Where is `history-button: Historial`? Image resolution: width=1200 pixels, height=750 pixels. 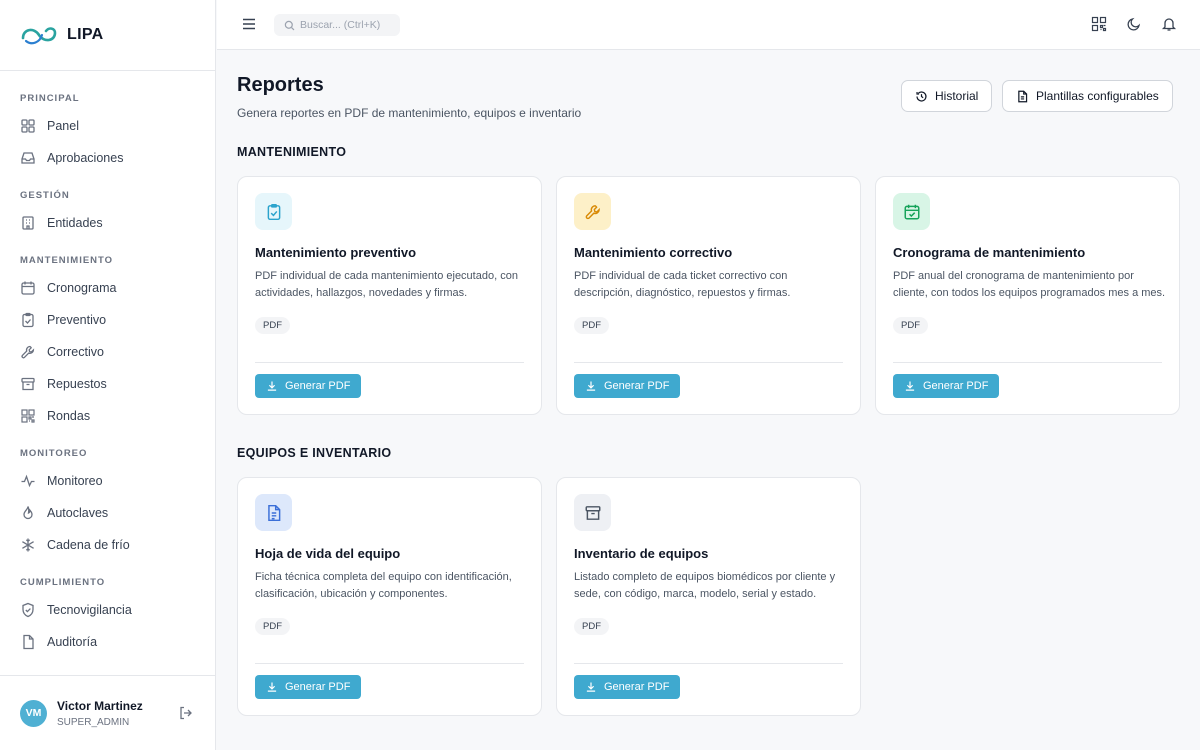 history-button: Historial is located at coordinates (947, 96).